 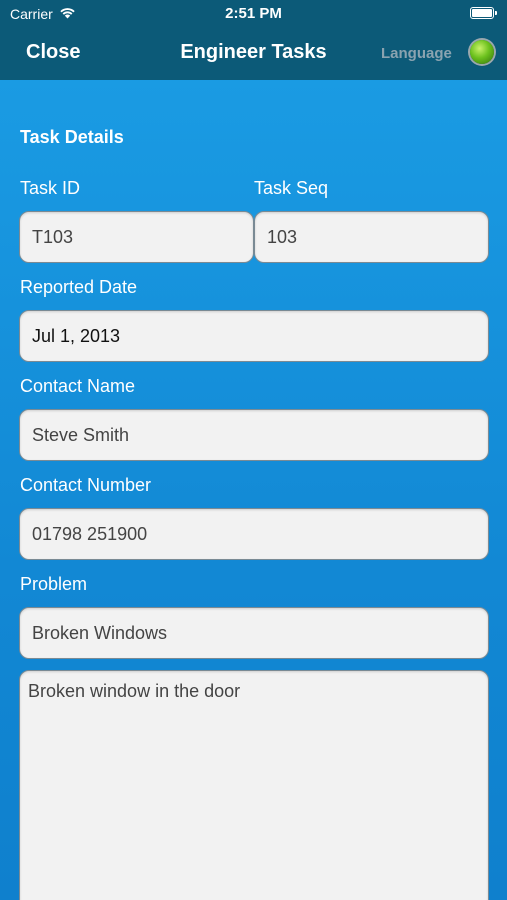 I want to click on task-seq-field: 103, so click(x=371, y=237).